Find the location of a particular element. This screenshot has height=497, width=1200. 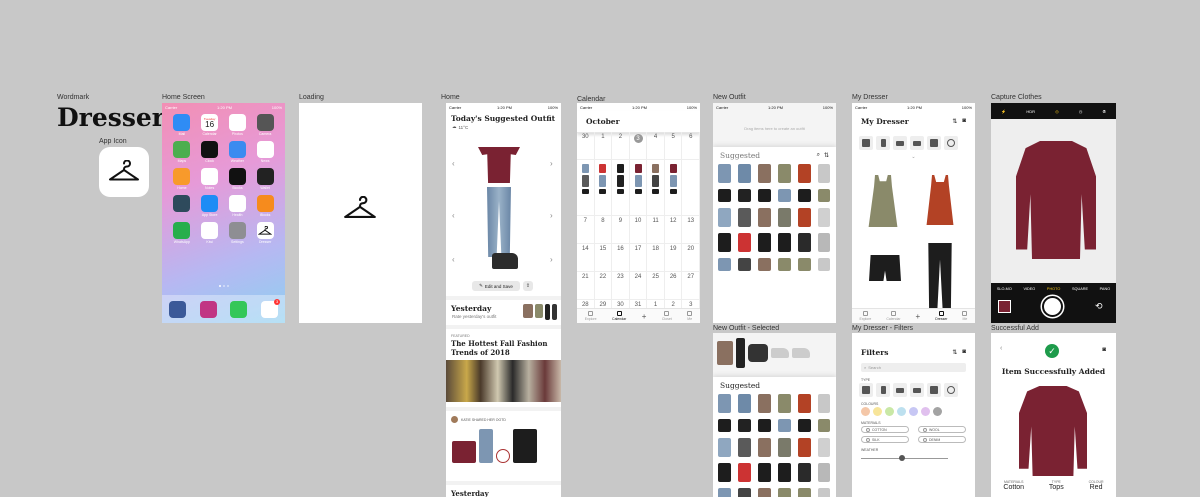

app-maps: Maps is located at coordinates (182, 152).